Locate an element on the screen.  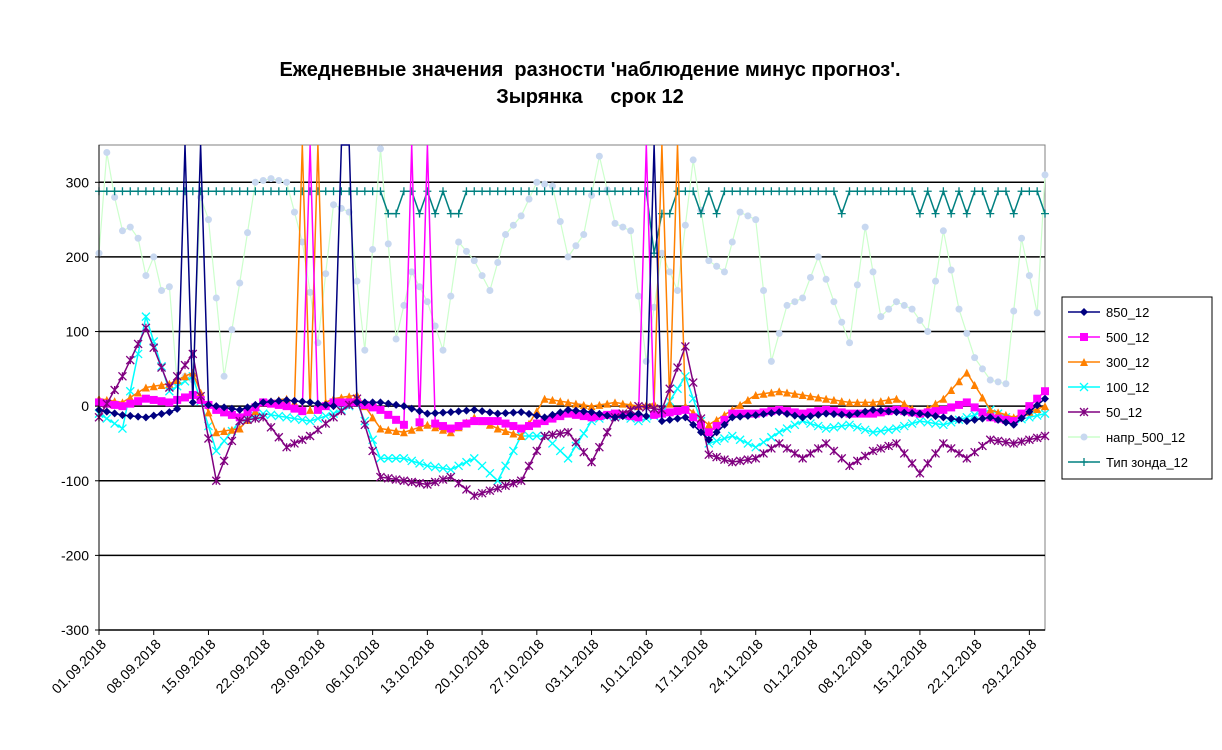
x-tick-label: 17.11.2018 is located at coordinates (681, 666).